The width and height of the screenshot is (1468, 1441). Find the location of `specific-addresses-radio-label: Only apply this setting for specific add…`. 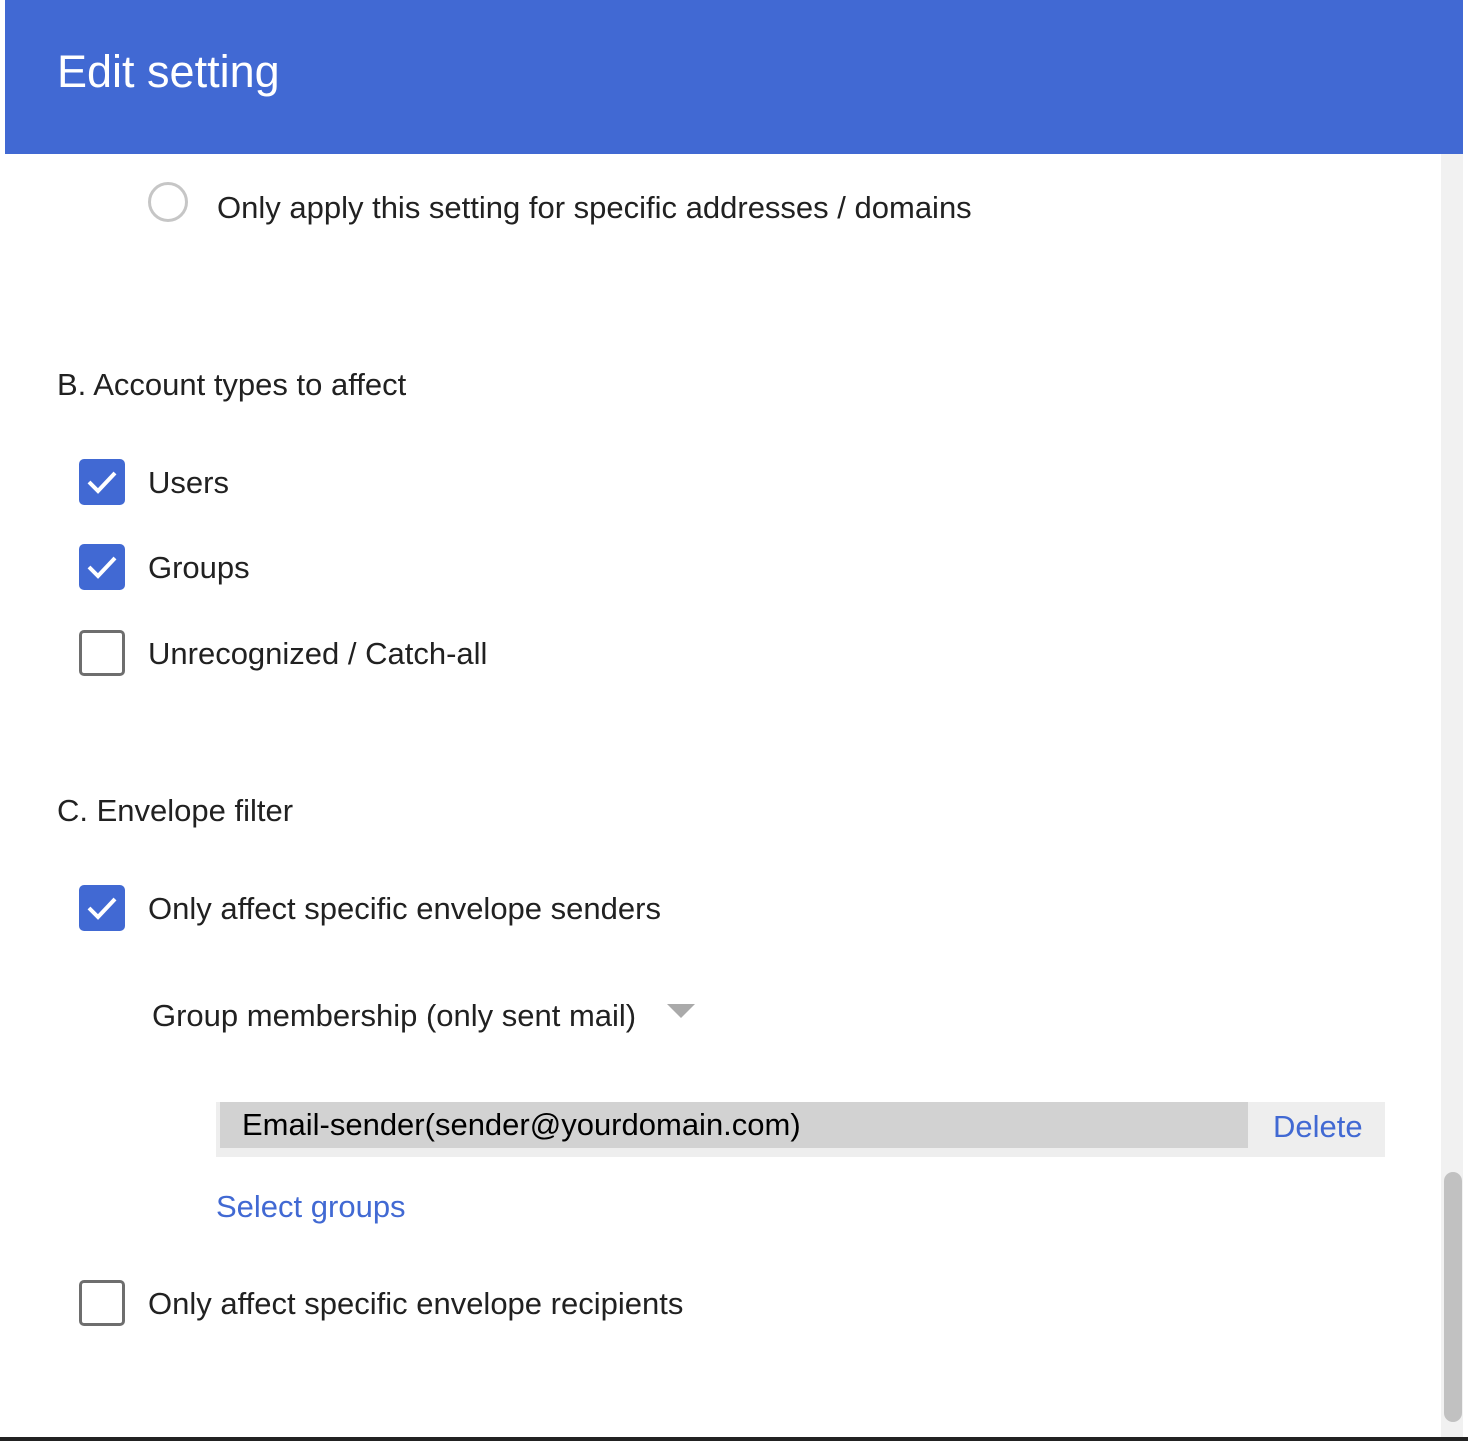

specific-addresses-radio-label: Only apply this setting for specific add… is located at coordinates (594, 207).